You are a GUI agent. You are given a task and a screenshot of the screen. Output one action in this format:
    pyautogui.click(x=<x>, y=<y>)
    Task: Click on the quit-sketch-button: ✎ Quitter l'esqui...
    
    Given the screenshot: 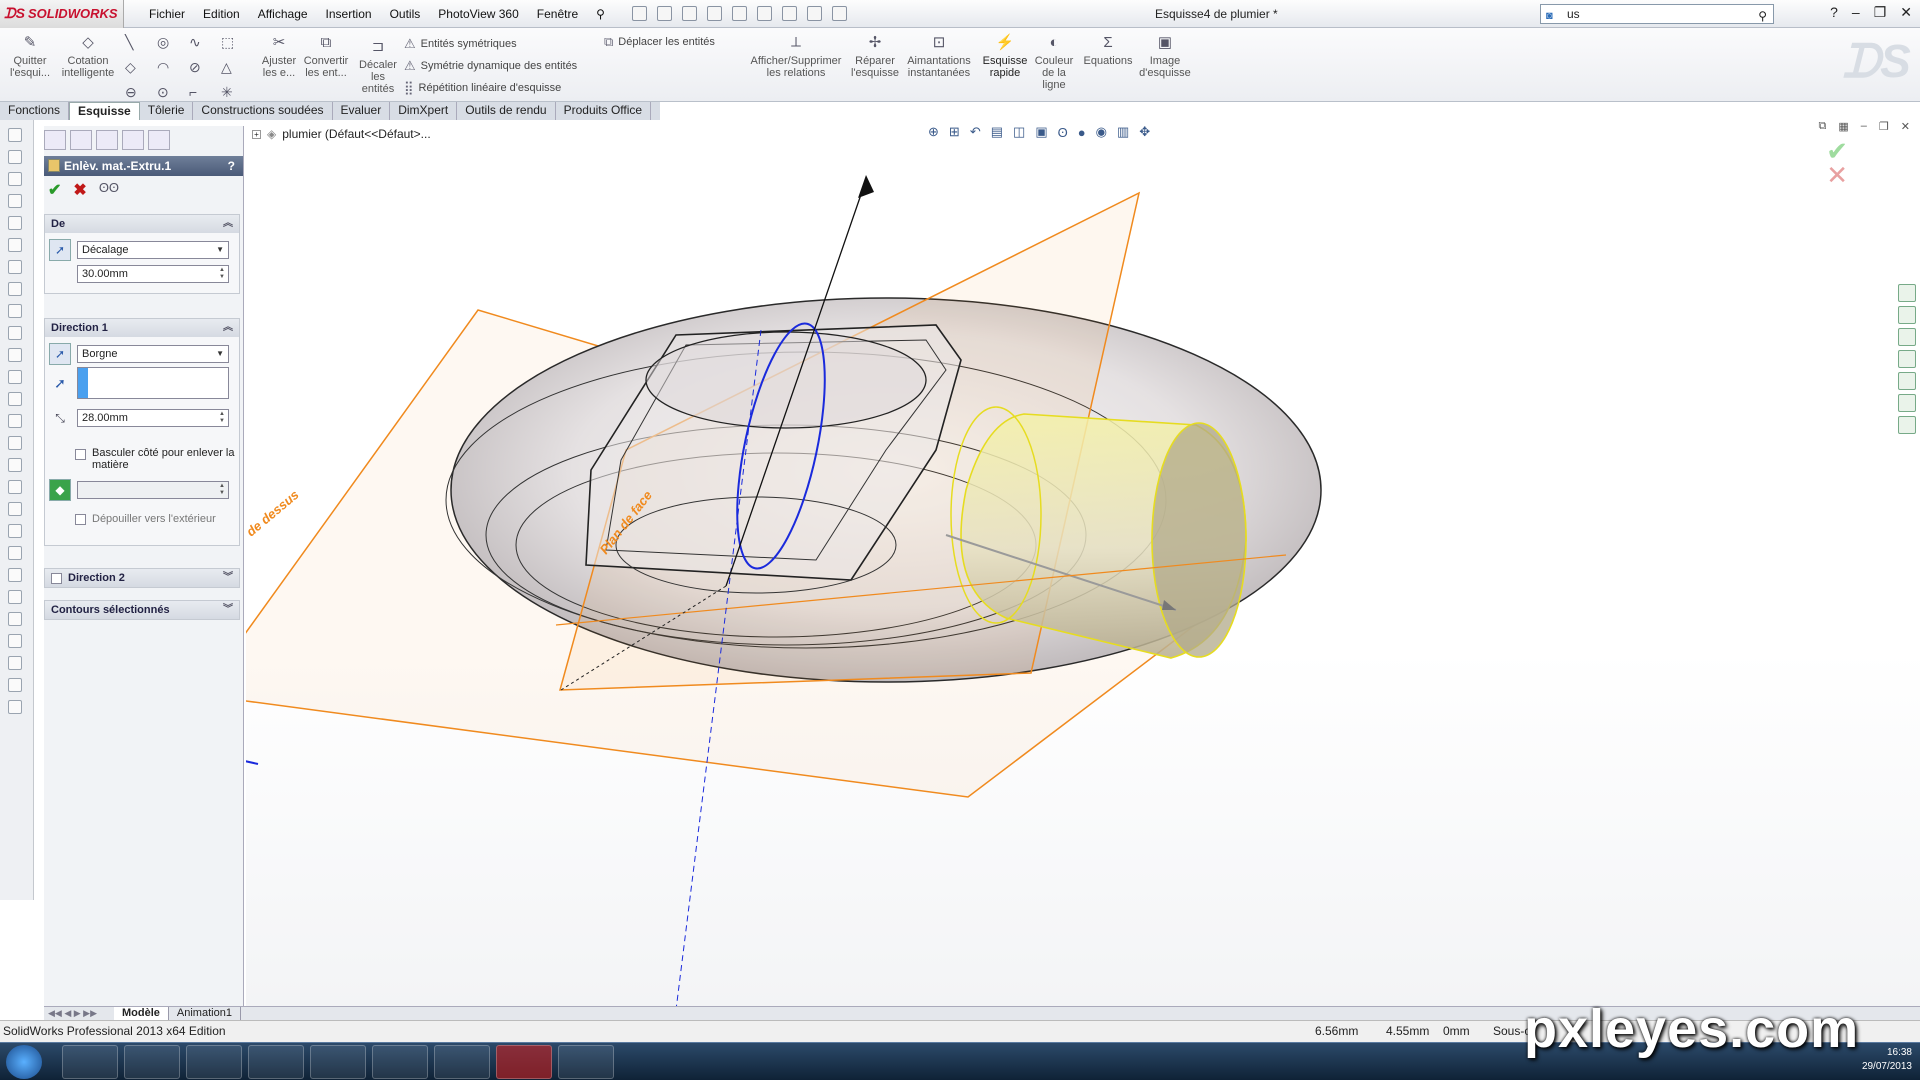 What is the action you would take?
    pyautogui.click(x=30, y=56)
    